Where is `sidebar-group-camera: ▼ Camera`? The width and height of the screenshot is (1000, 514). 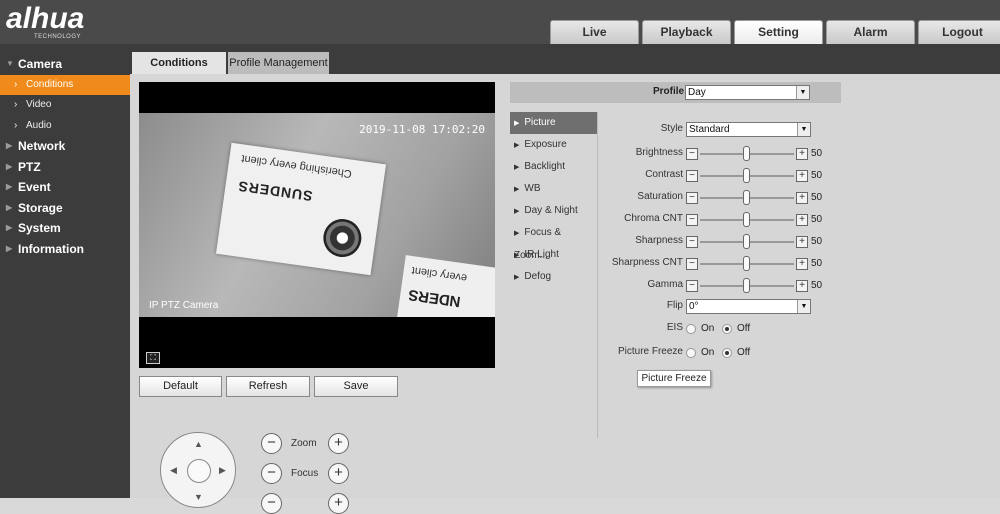 sidebar-group-camera: ▼ Camera is located at coordinates (65, 64).